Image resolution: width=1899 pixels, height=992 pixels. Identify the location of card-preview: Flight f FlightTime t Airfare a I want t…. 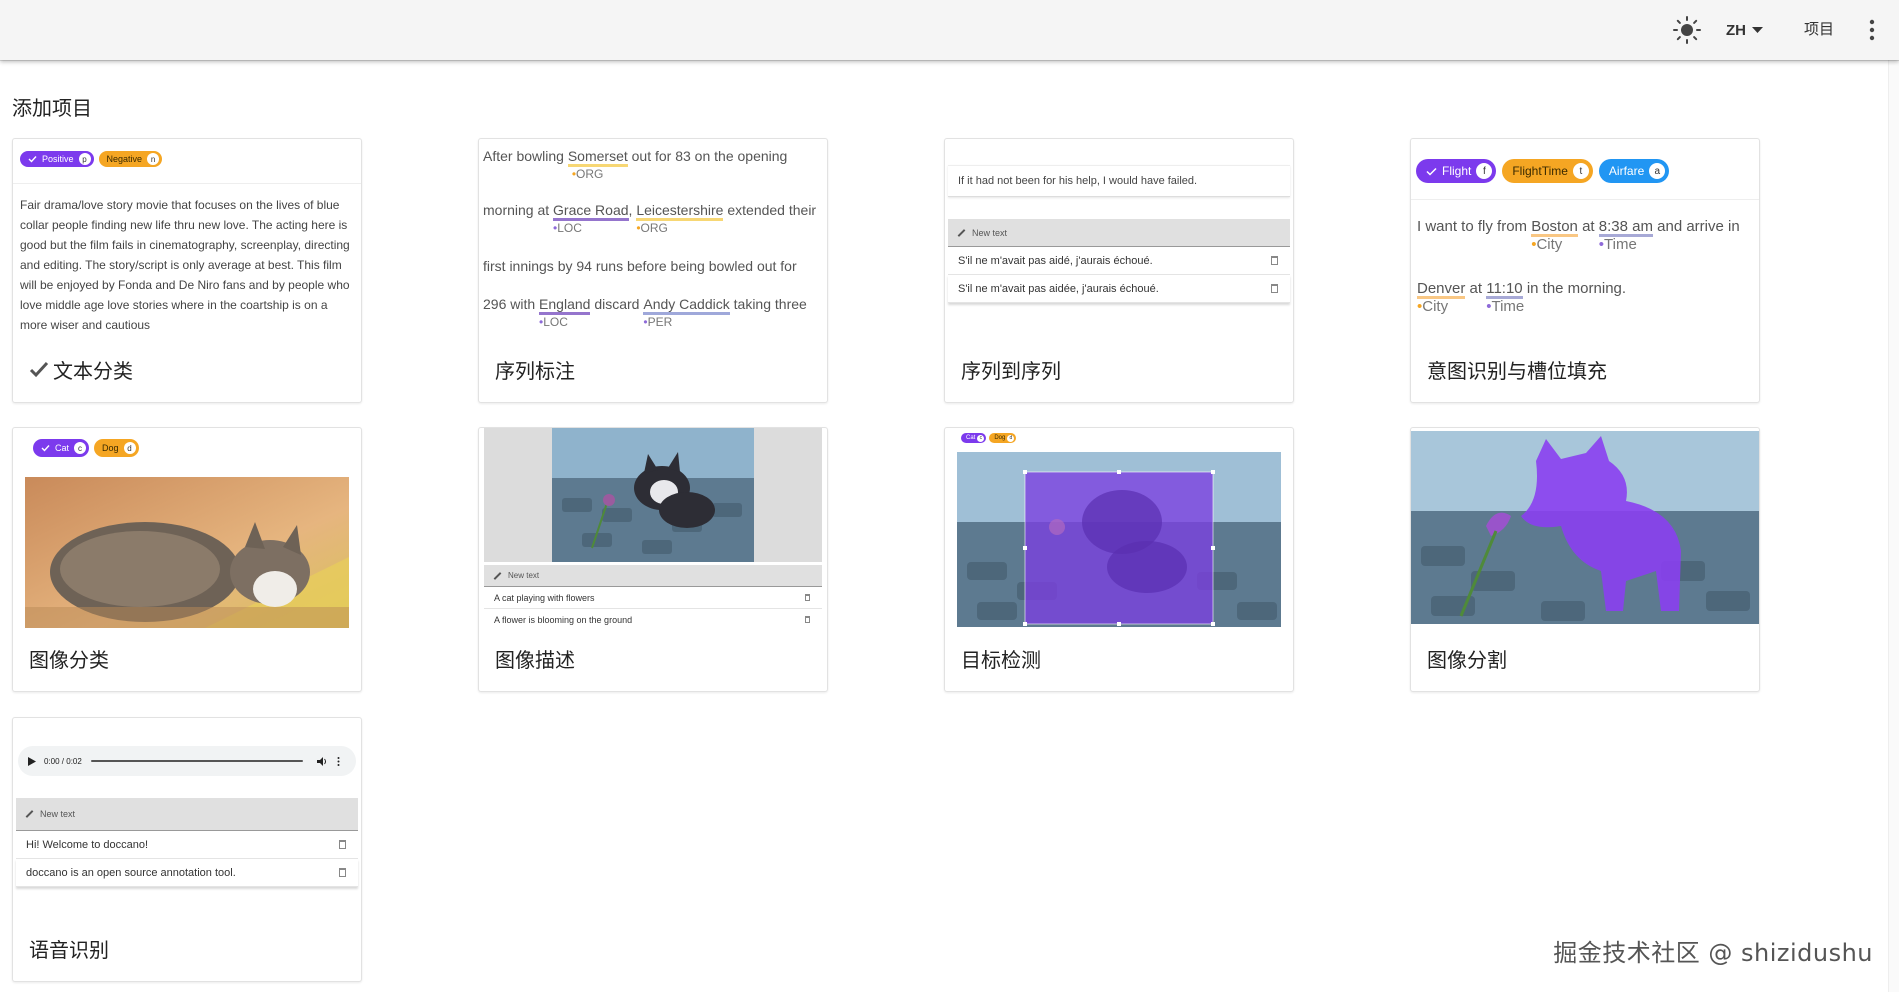
(1585, 239).